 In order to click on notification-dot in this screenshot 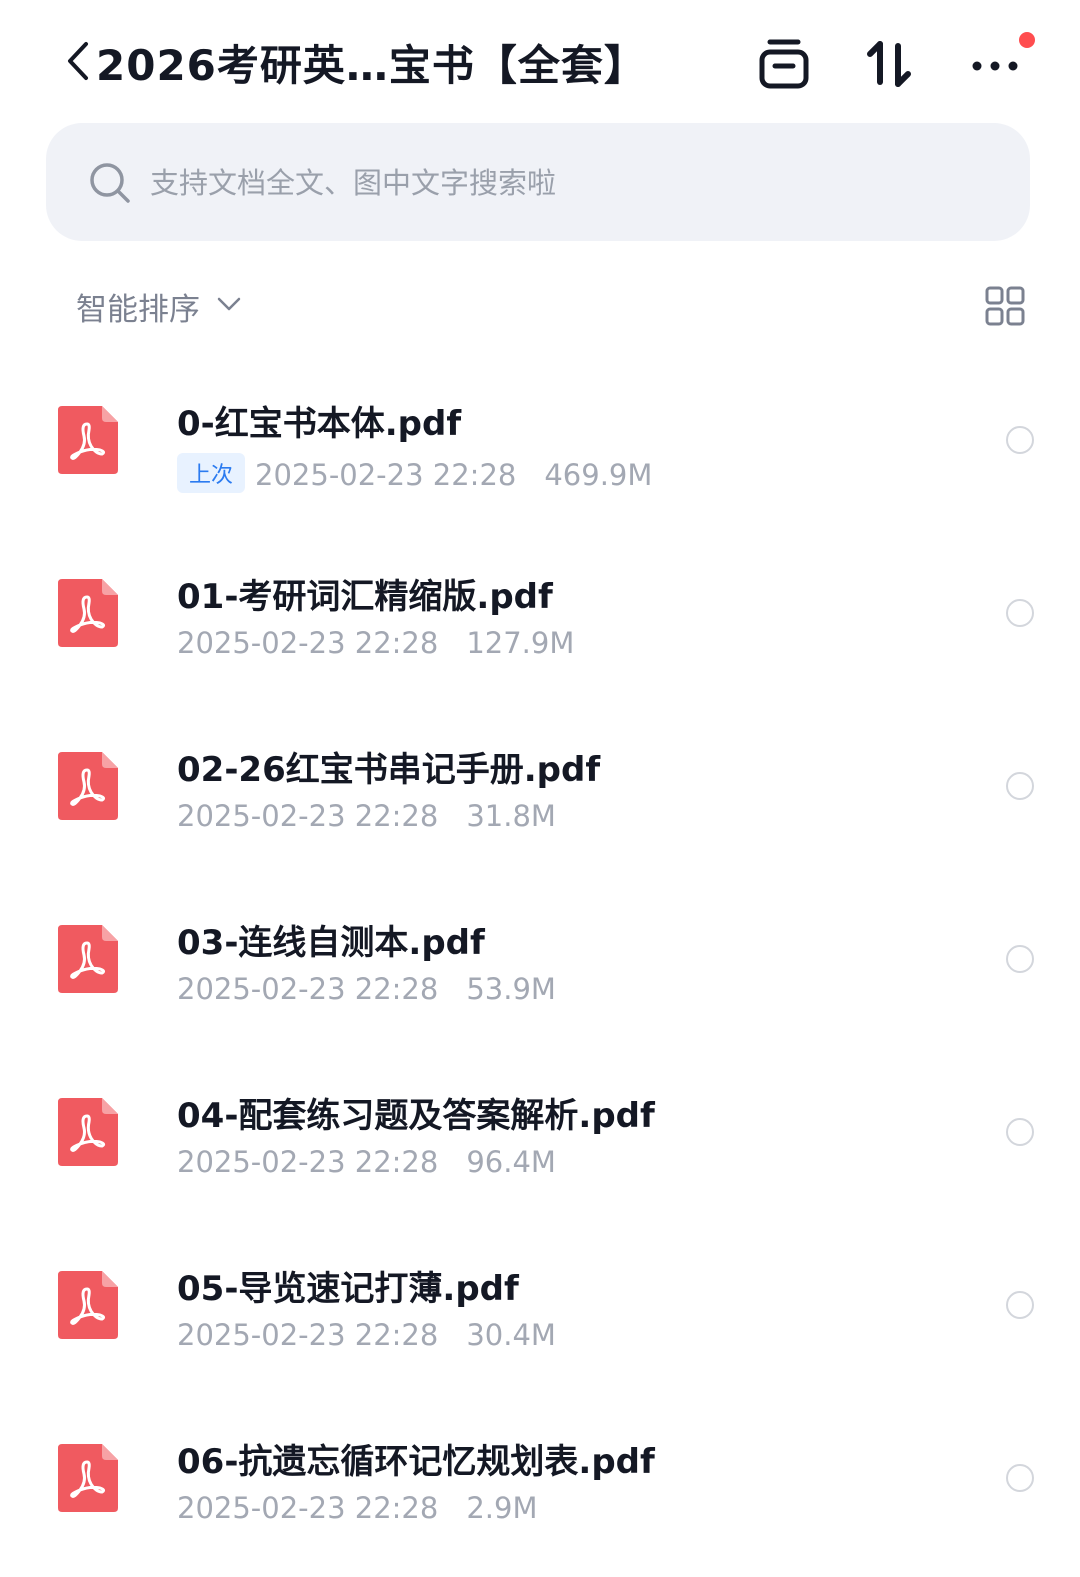, I will do `click(1027, 40)`.